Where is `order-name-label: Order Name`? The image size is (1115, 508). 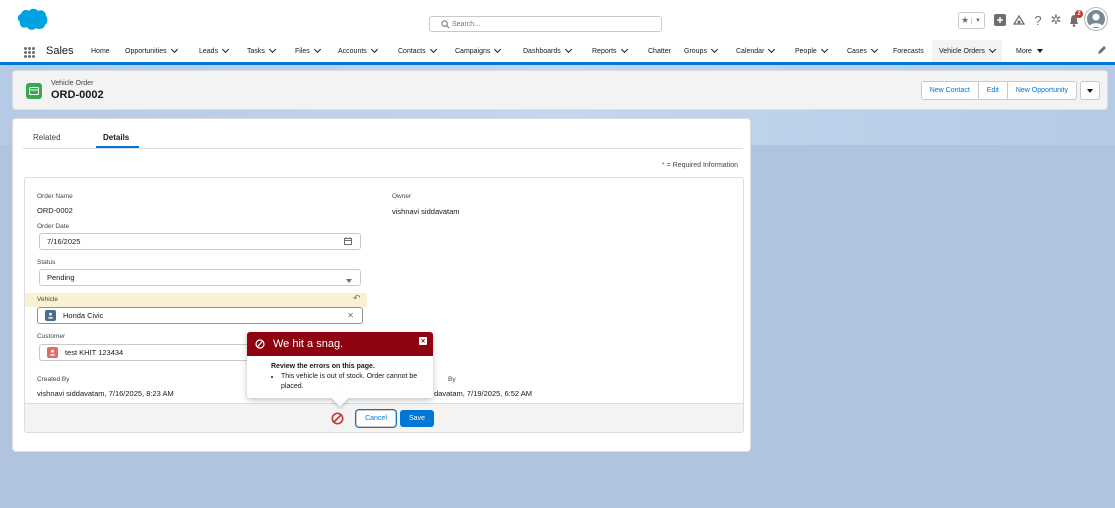 order-name-label: Order Name is located at coordinates (55, 196).